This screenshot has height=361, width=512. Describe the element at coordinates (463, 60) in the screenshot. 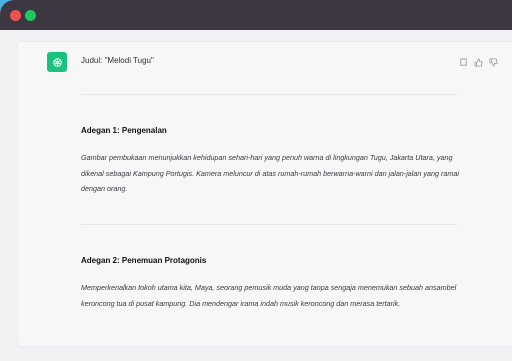

I see `copy-icon` at that location.